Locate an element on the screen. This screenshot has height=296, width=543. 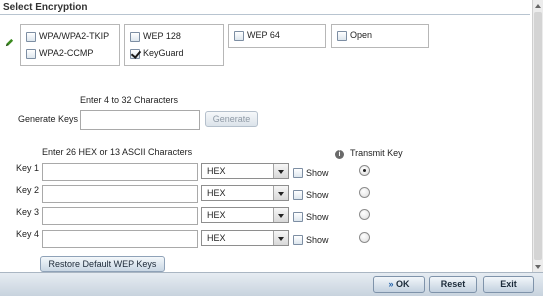
checkbox-wpa2-ccmp is located at coordinates (31, 54).